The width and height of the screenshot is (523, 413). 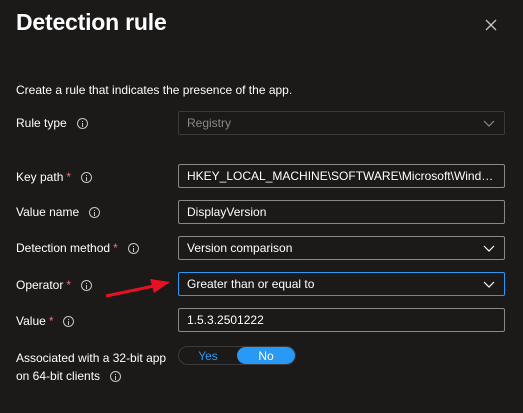 I want to click on close-icon, so click(x=491, y=25).